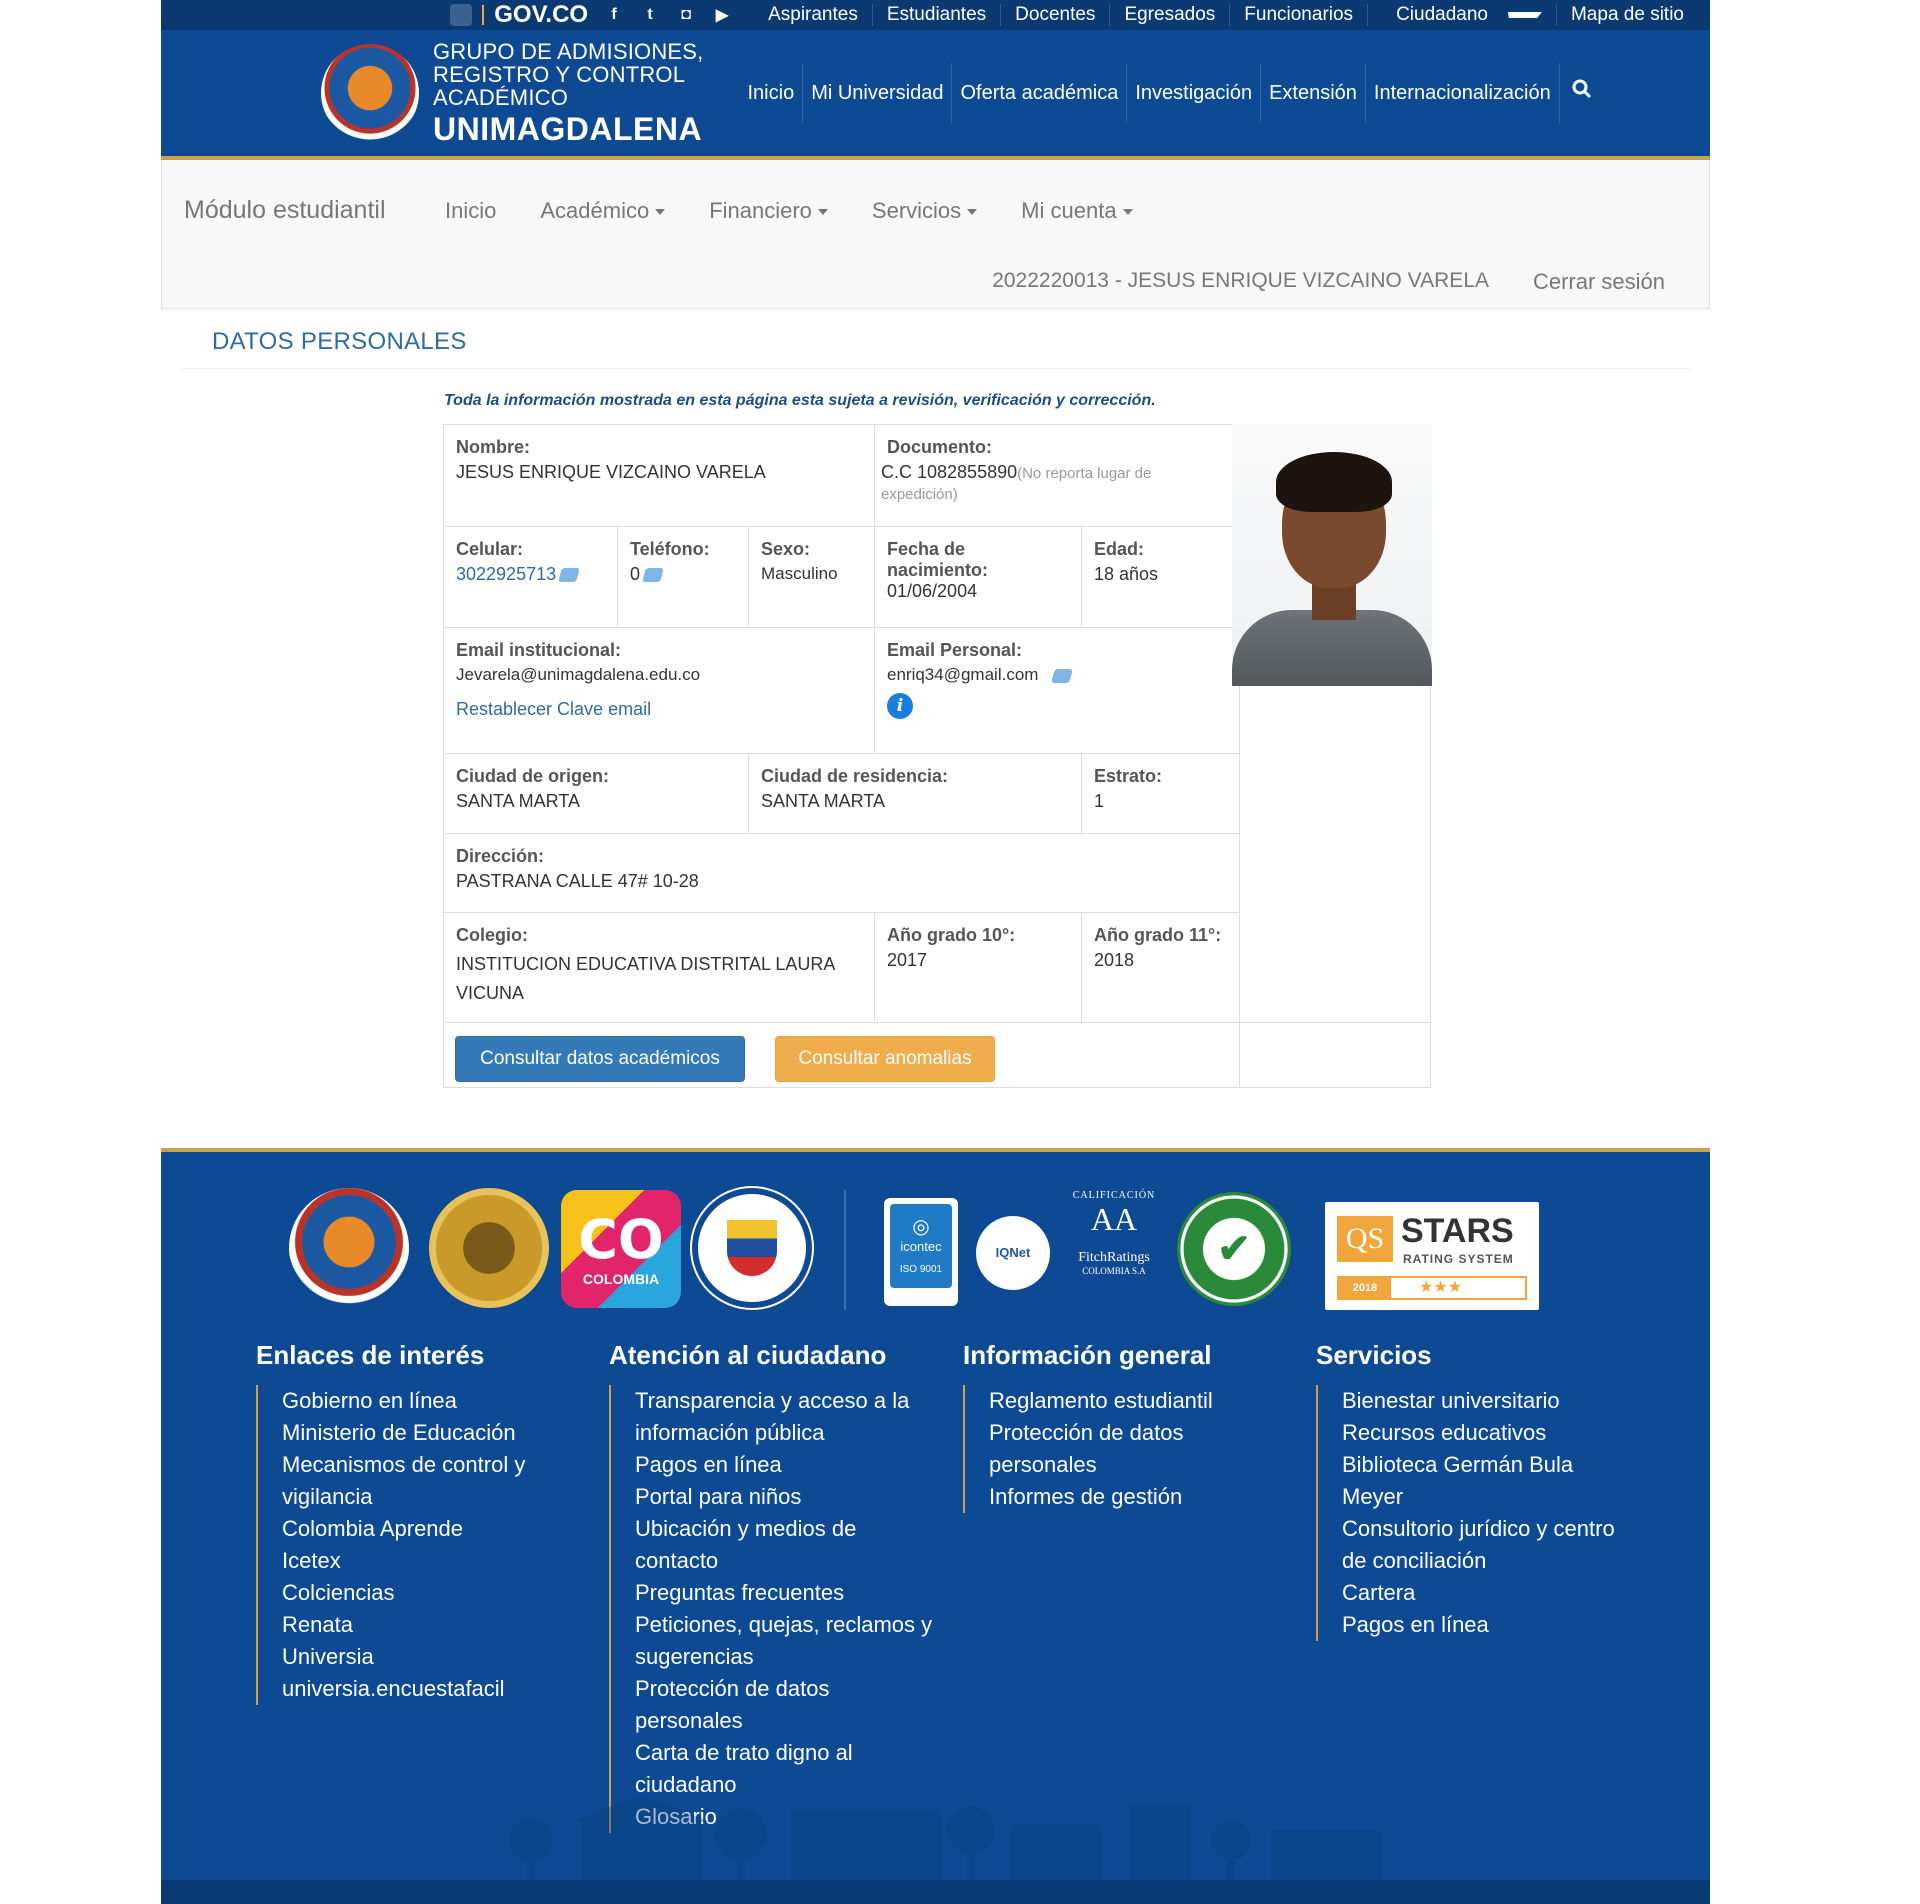  What do you see at coordinates (1013, 1253) in the screenshot?
I see `iqnet-logo: IQNet` at bounding box center [1013, 1253].